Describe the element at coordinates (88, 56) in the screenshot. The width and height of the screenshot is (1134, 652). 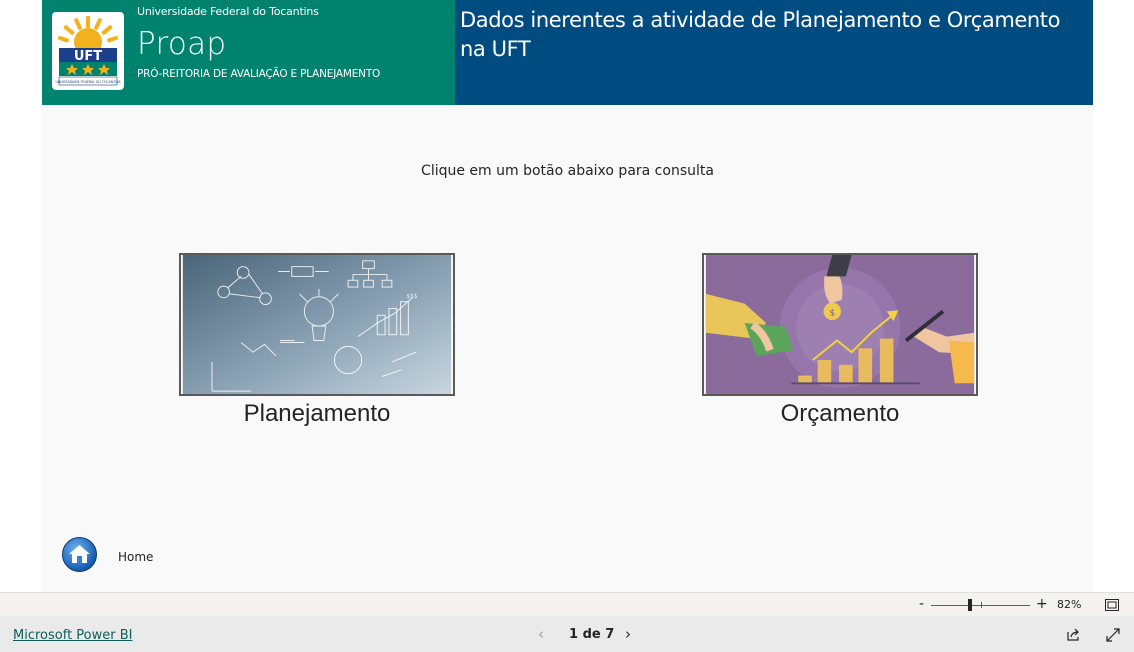
I see `logo-text: UFT` at that location.